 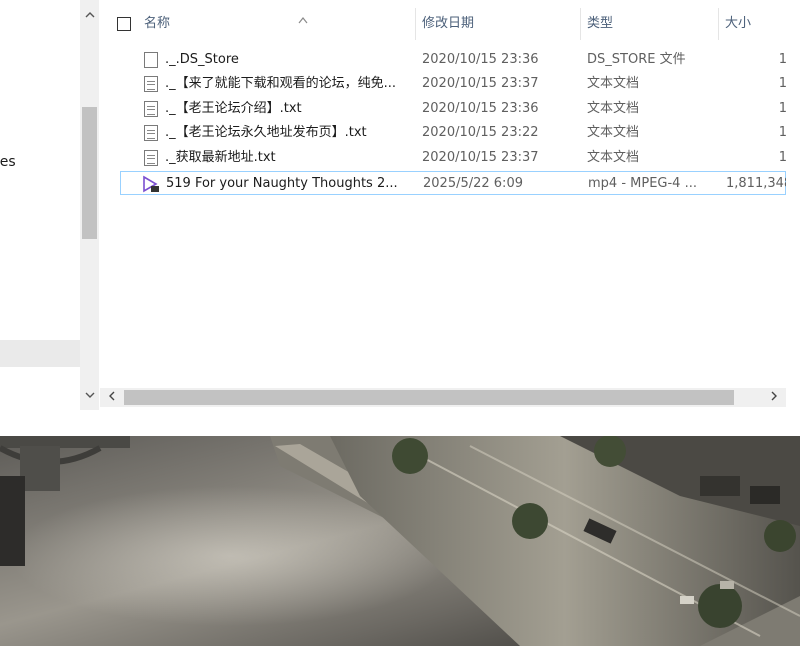 I want to click on horizontal-scrollbar, so click(x=443, y=397).